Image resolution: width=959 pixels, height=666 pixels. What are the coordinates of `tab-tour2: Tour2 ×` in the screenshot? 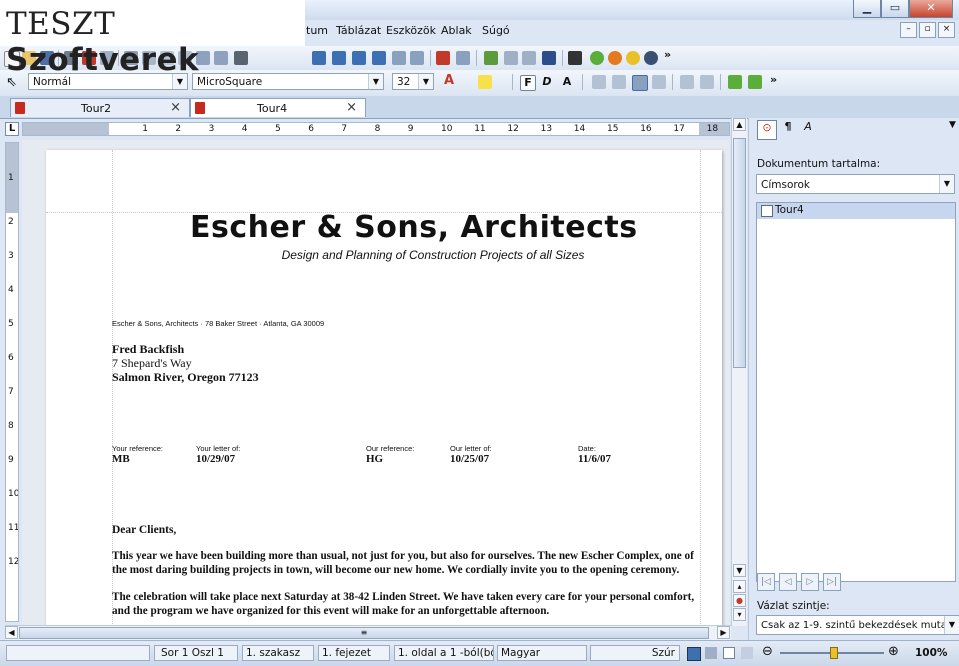 It's located at (100, 107).